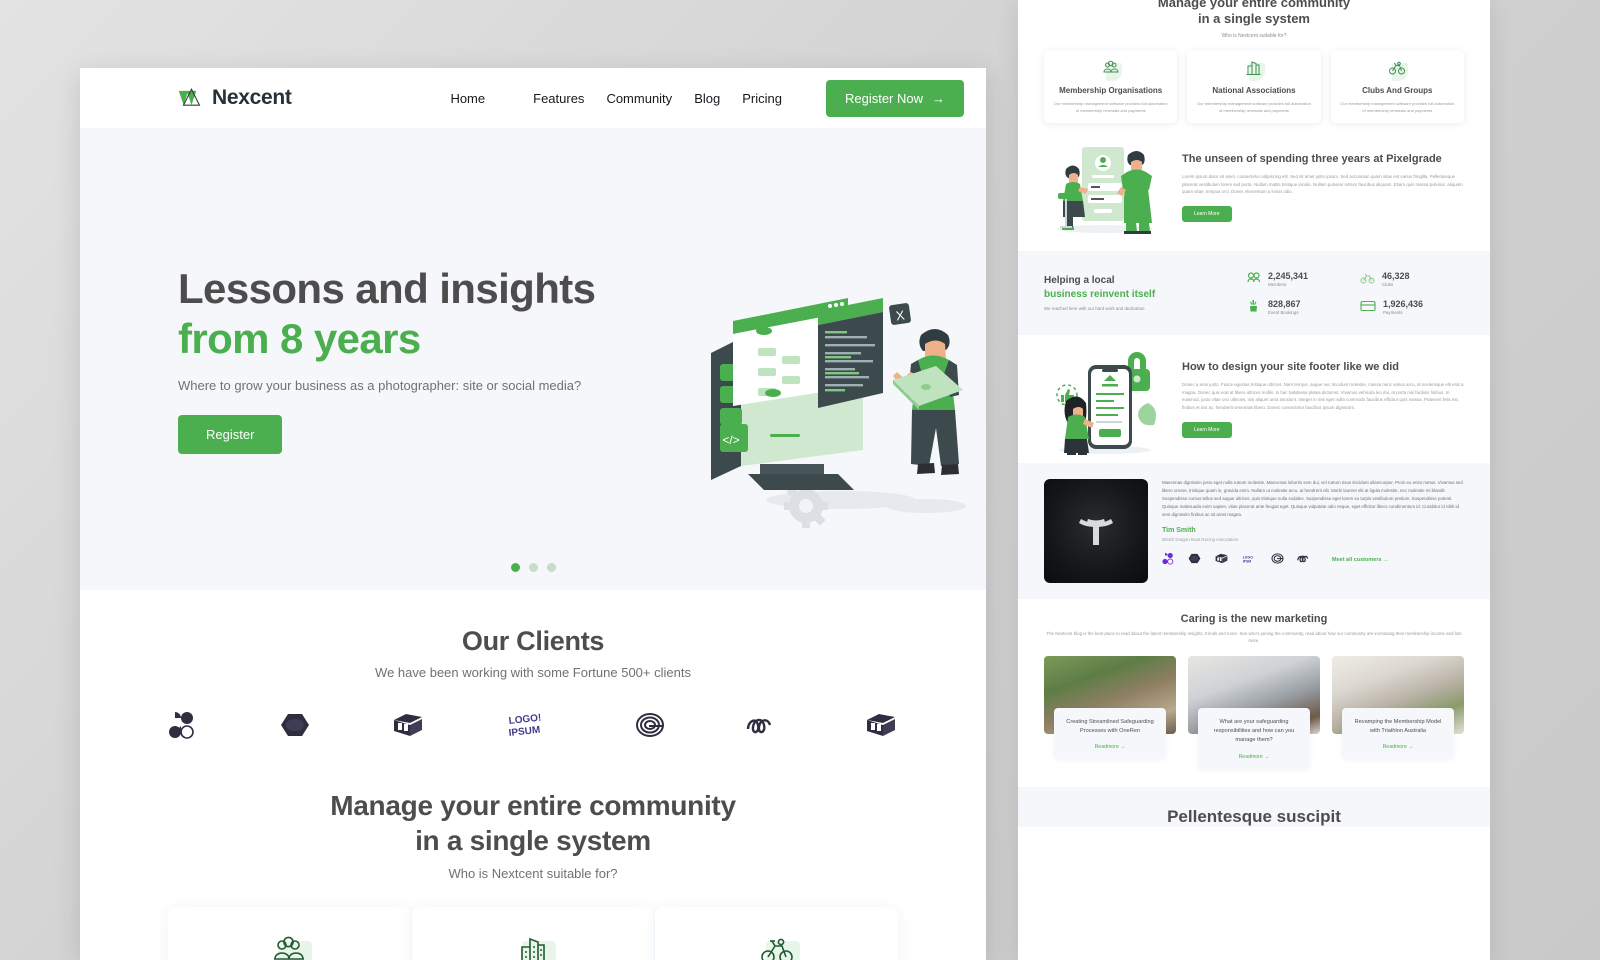 The image size is (1600, 960). I want to click on hero-register-button: Register, so click(230, 435).